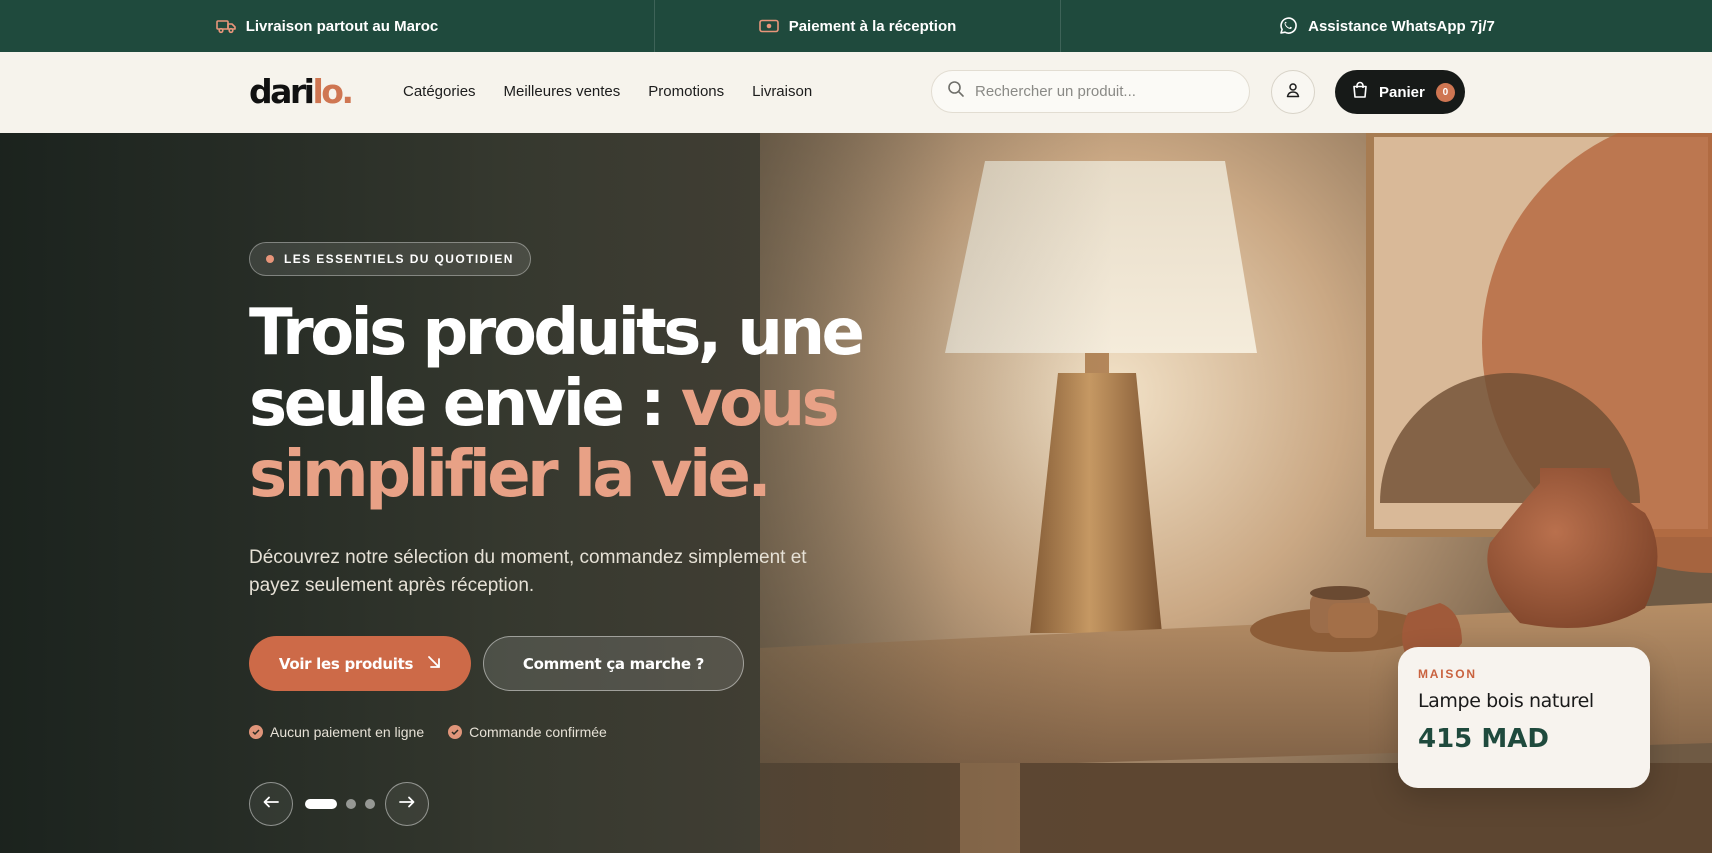 The image size is (1712, 853). I want to click on cart-count-badge: 0, so click(1445, 92).